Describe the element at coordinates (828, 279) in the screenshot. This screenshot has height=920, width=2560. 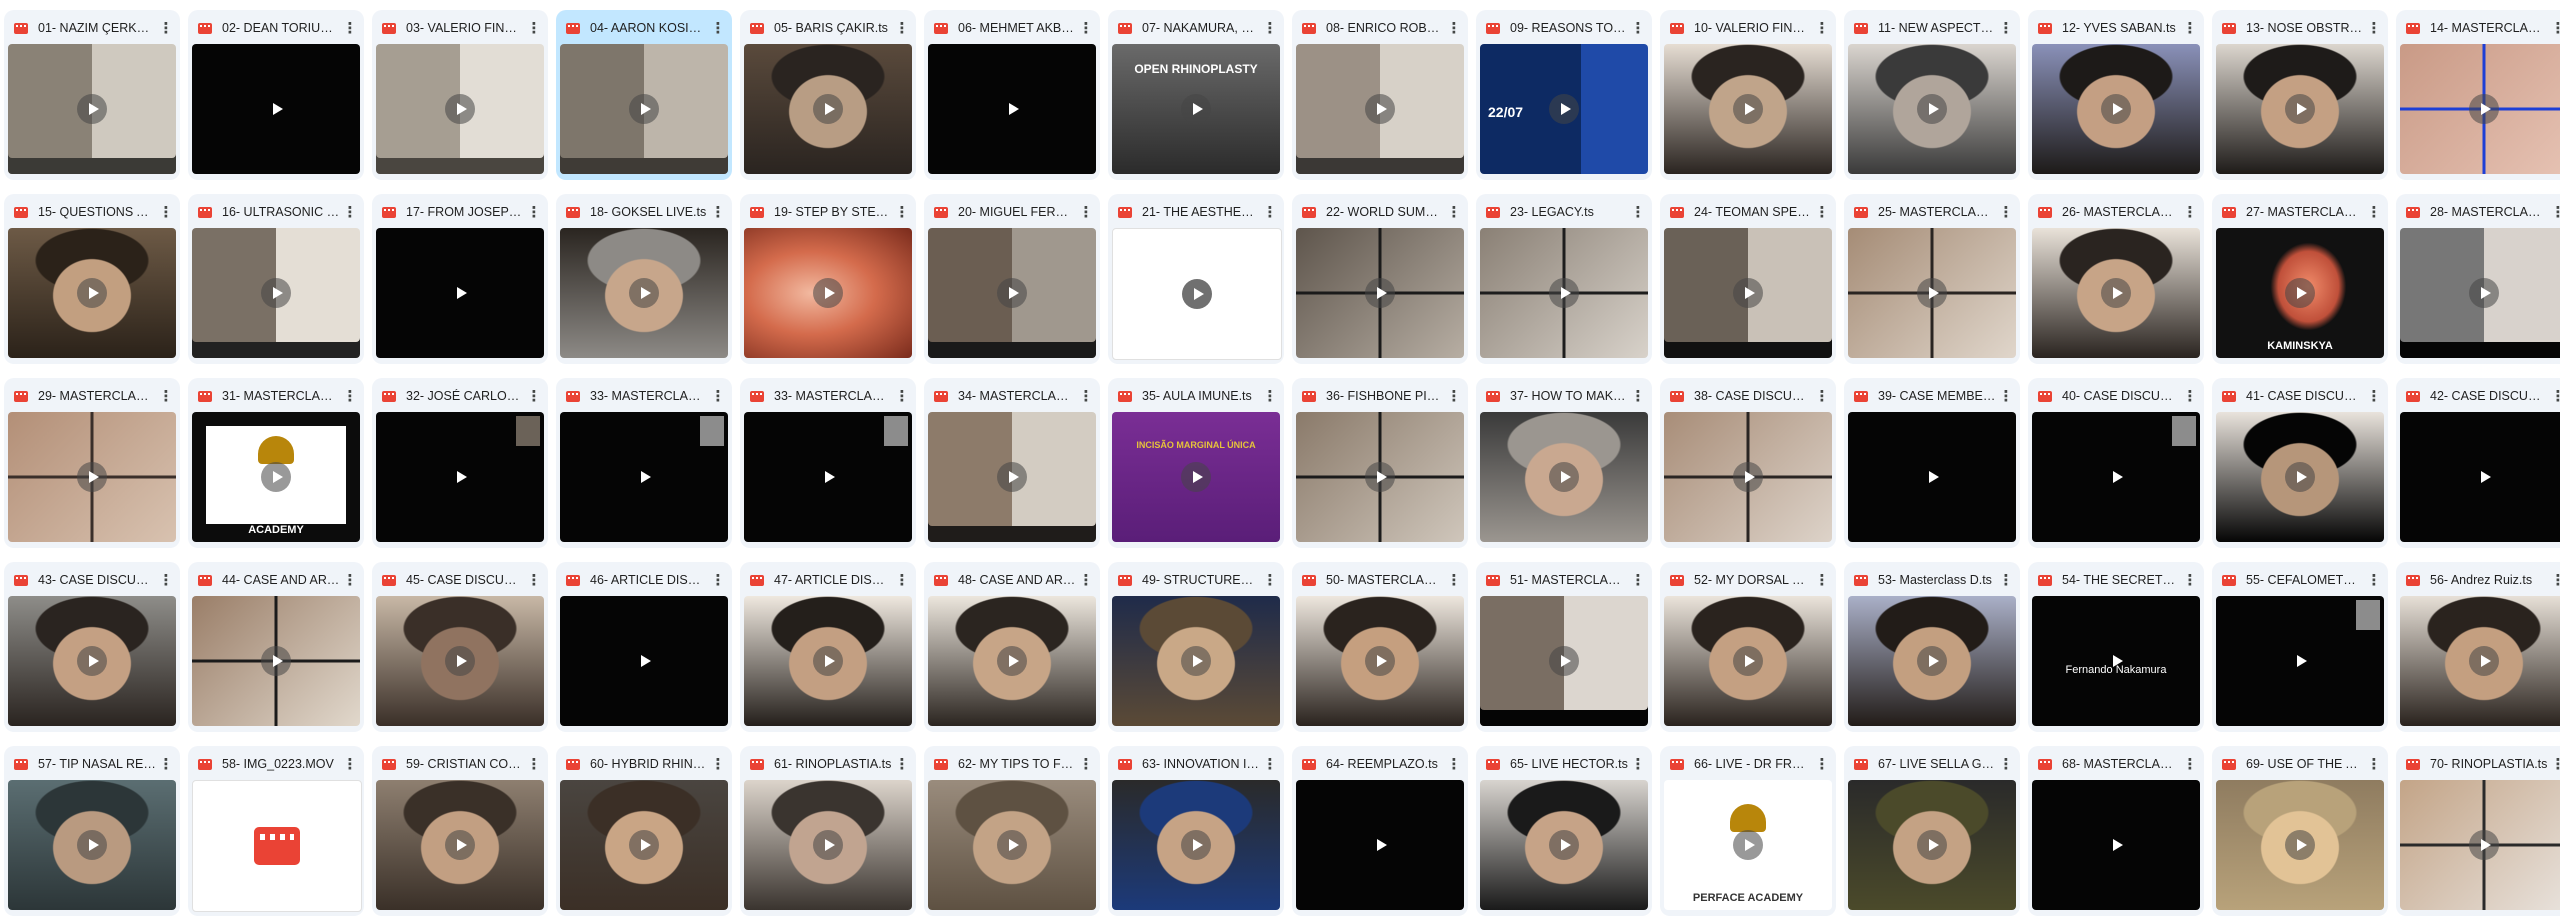
I see `file-card: 19- STEP BY STEP.ts ⋮` at that location.